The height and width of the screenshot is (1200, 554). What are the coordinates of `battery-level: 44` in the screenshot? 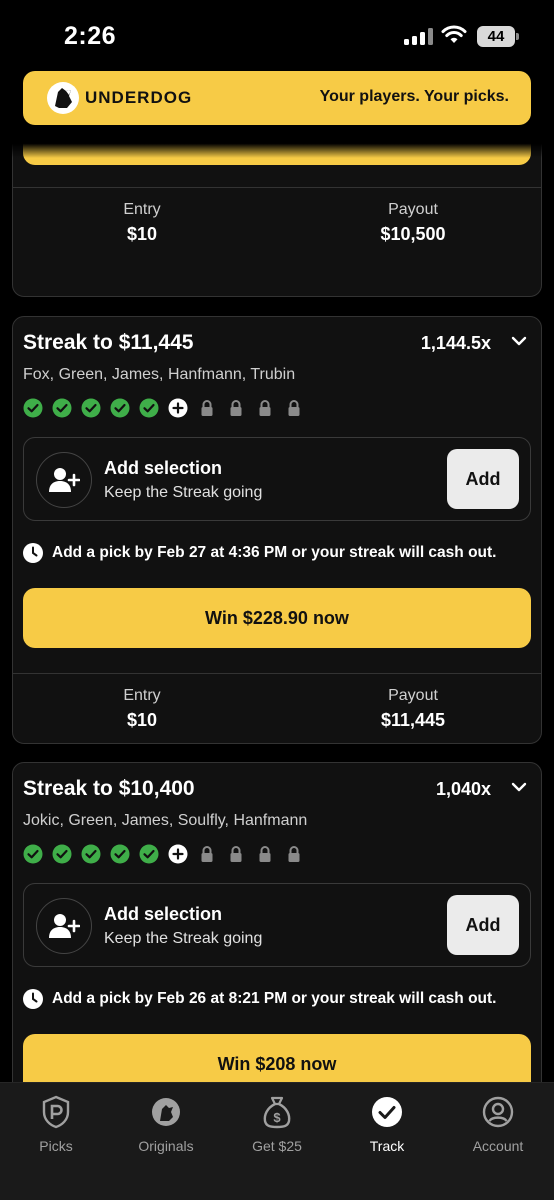 It's located at (496, 36).